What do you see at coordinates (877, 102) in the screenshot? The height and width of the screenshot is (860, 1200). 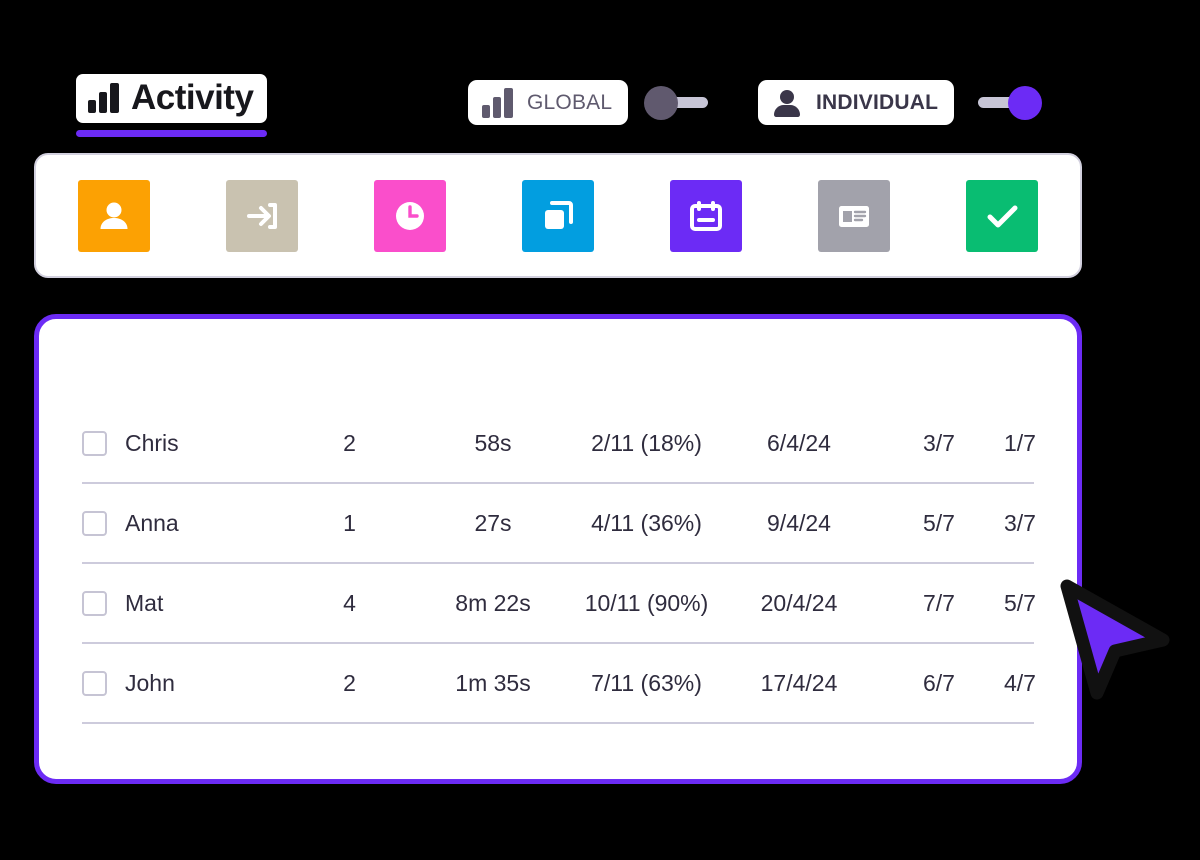 I see `toggle-individual-label: INDIVIDUAL` at bounding box center [877, 102].